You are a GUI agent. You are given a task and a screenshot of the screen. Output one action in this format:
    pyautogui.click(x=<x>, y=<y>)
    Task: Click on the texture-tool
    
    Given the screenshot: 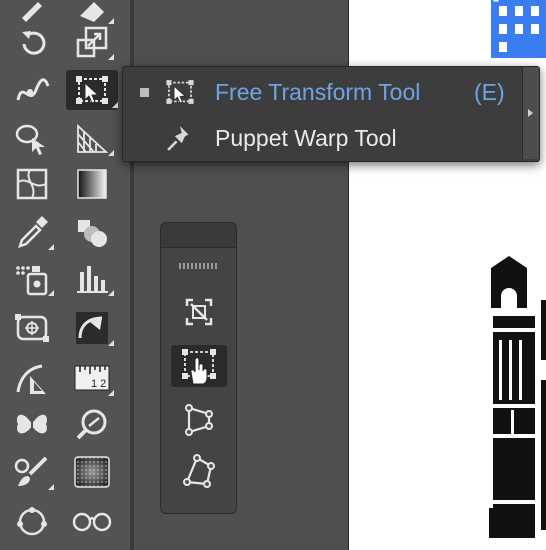 What is the action you would take?
    pyautogui.click(x=92, y=472)
    